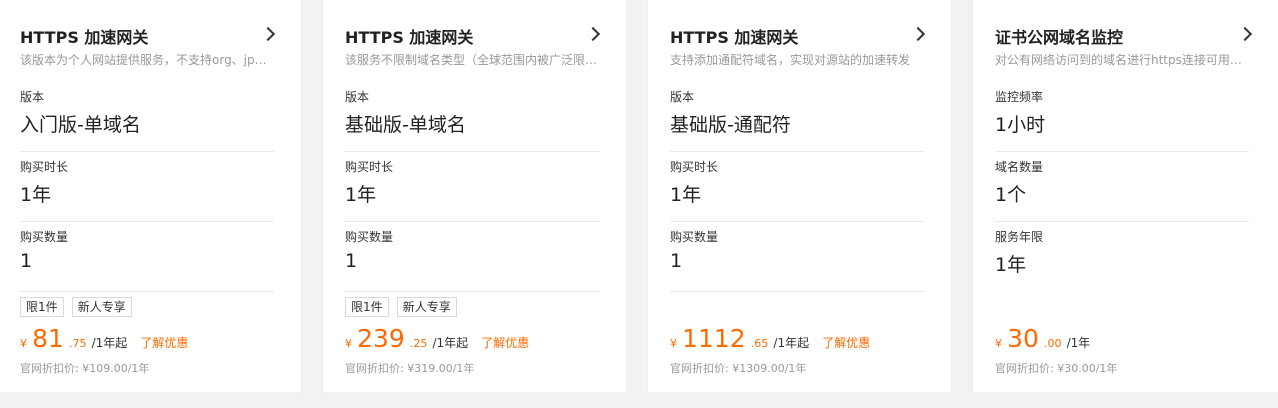  I want to click on price-integer: 30, so click(1023, 338).